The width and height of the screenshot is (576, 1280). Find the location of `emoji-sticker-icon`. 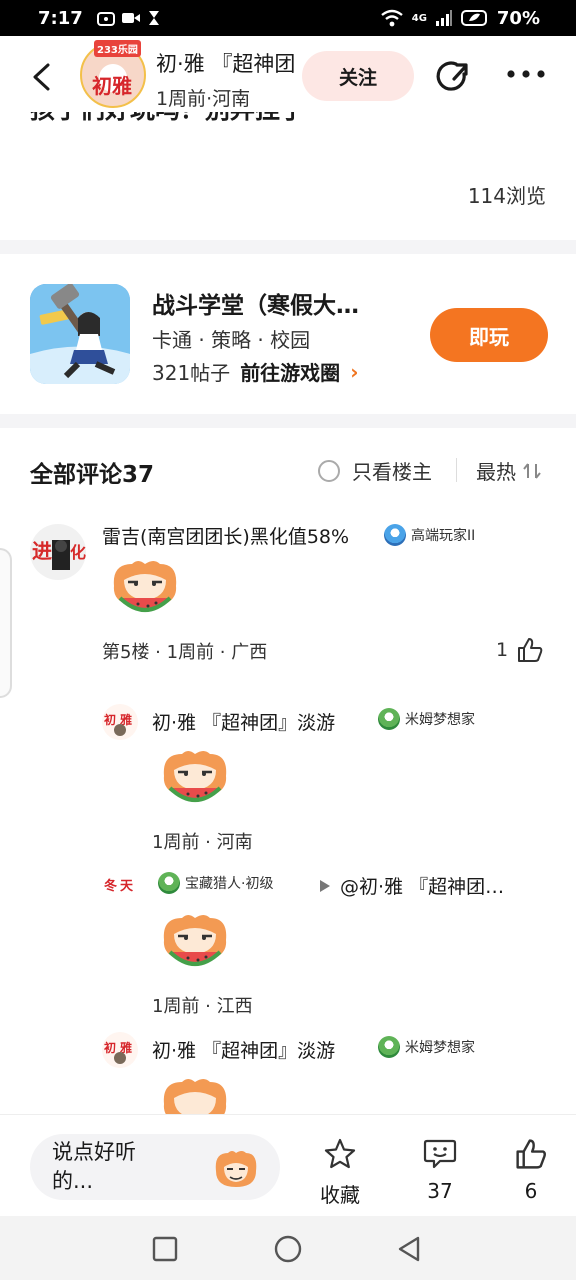

emoji-sticker-icon is located at coordinates (236, 1169).